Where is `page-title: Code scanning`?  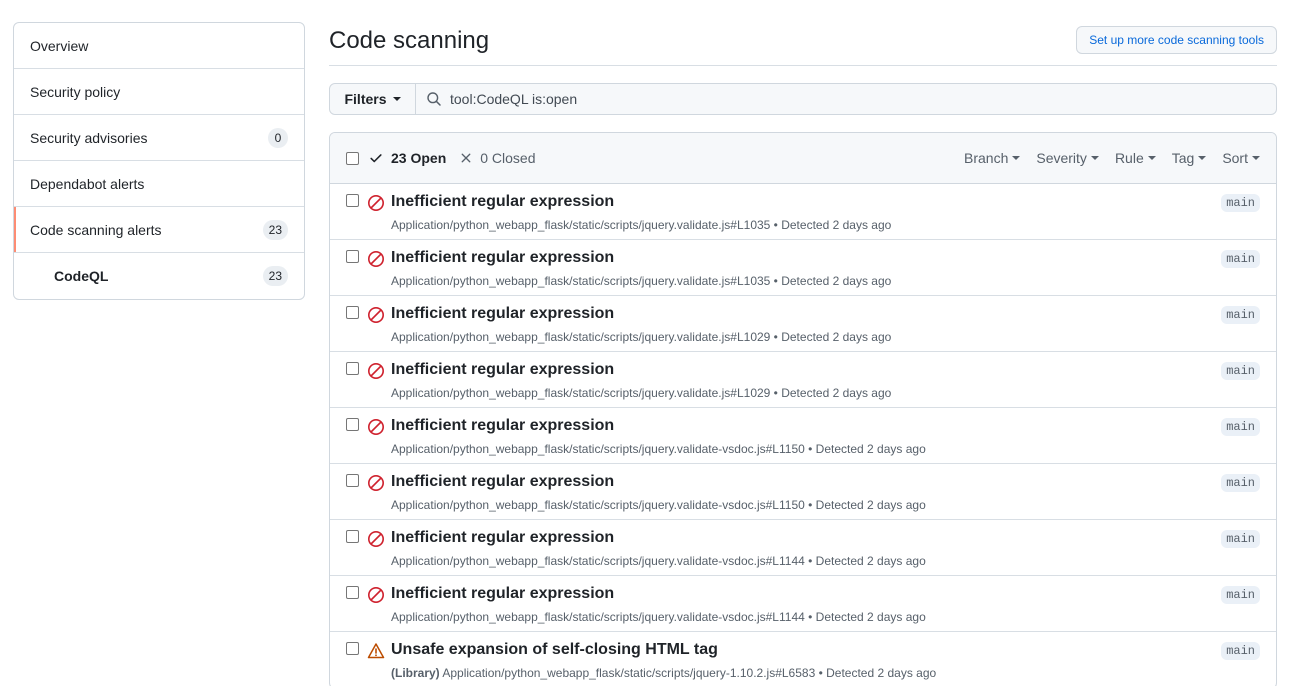
page-title: Code scanning is located at coordinates (409, 40).